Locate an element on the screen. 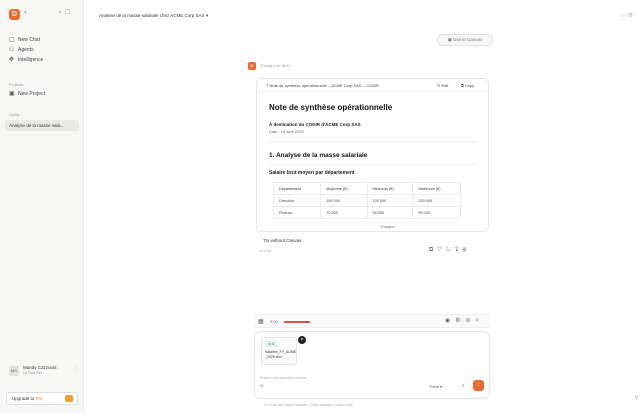 The width and height of the screenshot is (644, 413). edit-button: ✎ Edit is located at coordinates (442, 85).